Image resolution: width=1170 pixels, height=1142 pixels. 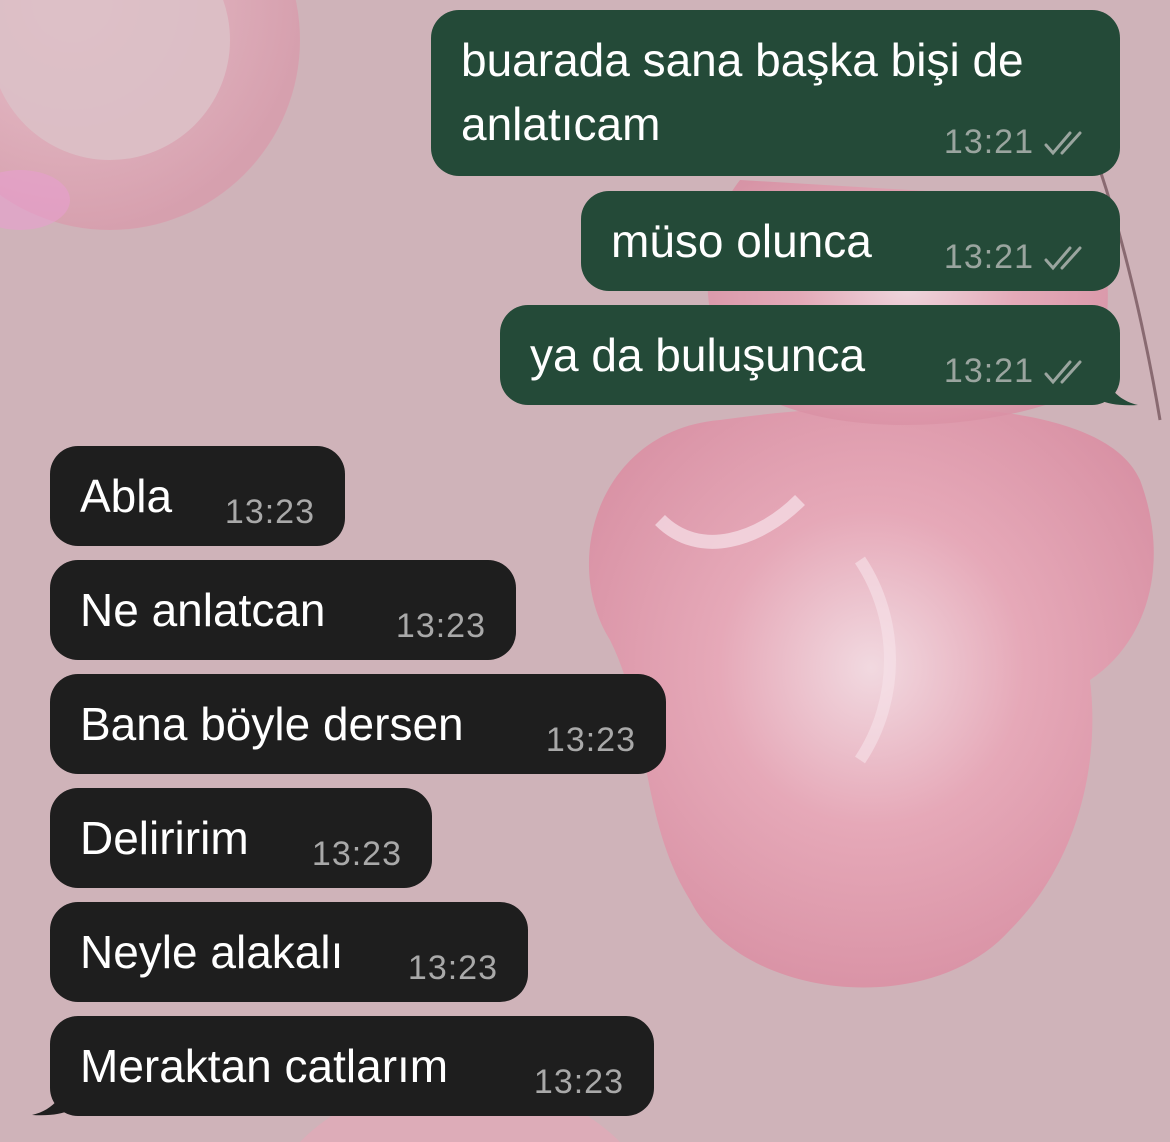 I want to click on message-text: buarada sana başka bişi de anlatıcam, so click(x=742, y=92).